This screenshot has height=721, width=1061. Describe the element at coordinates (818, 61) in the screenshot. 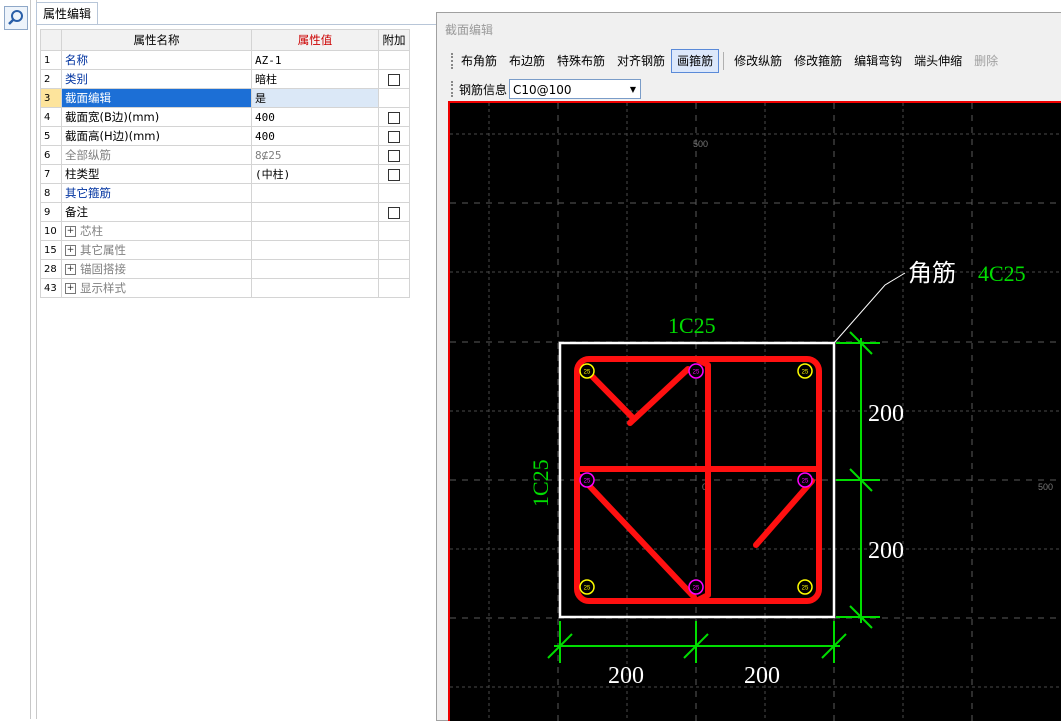

I see `toolbar-button-6: 修改箍筋` at that location.